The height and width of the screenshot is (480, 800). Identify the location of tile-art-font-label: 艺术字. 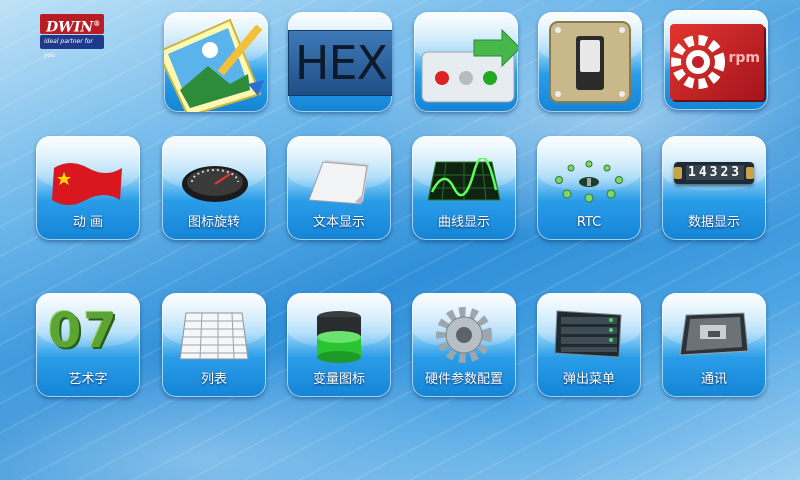
(88, 379).